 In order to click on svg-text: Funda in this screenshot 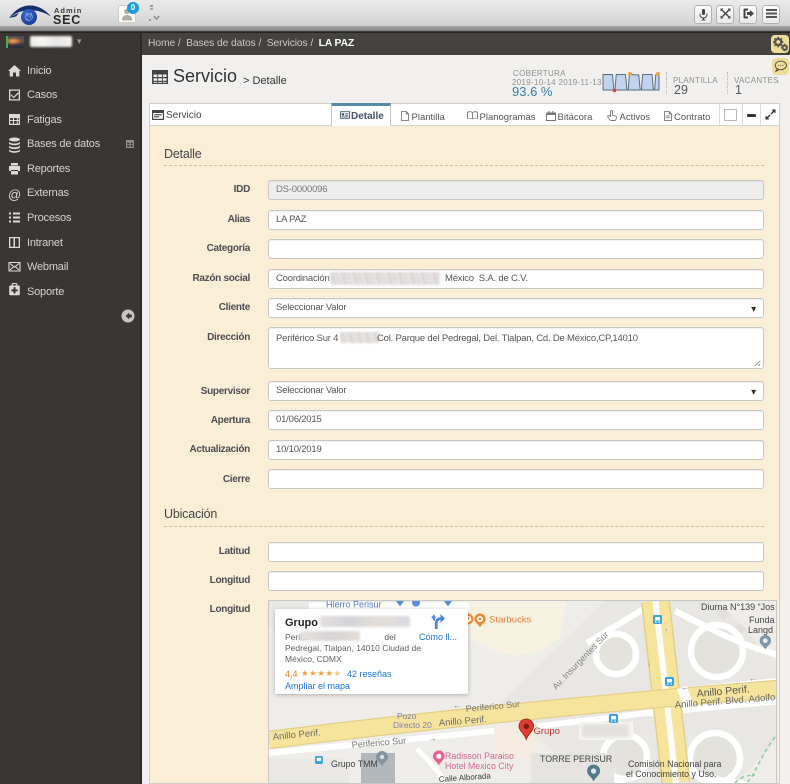, I will do `click(762, 620)`.